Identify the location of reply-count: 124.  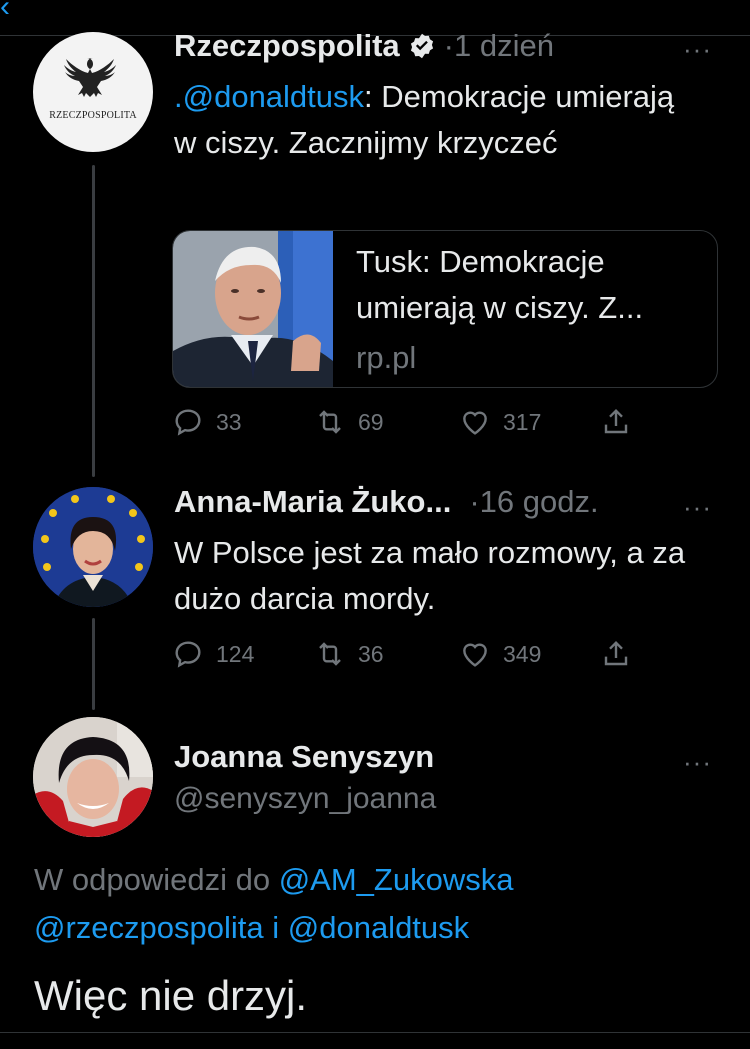
(235, 653).